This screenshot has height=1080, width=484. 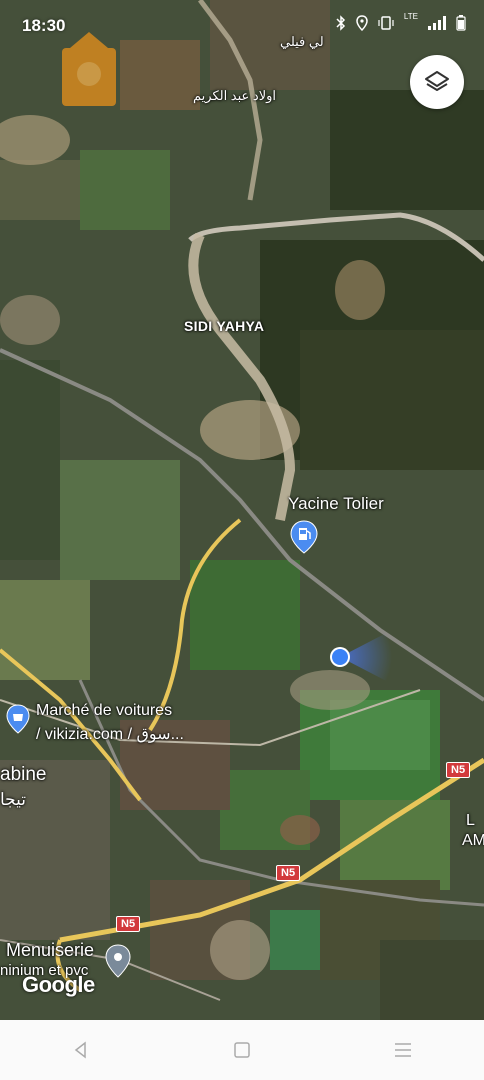 What do you see at coordinates (23, 774) in the screenshot?
I see `place-label-tabine: abine` at bounding box center [23, 774].